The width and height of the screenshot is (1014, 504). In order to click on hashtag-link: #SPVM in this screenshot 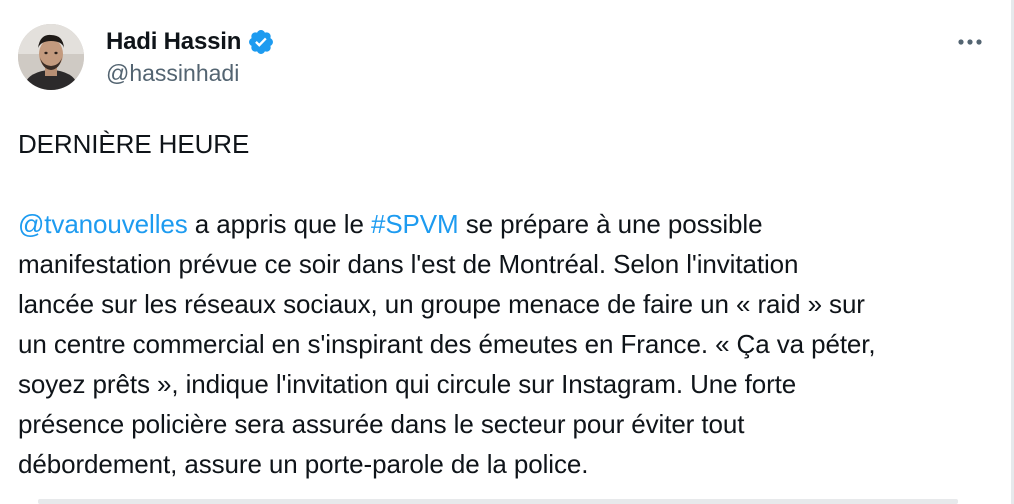, I will do `click(415, 224)`.